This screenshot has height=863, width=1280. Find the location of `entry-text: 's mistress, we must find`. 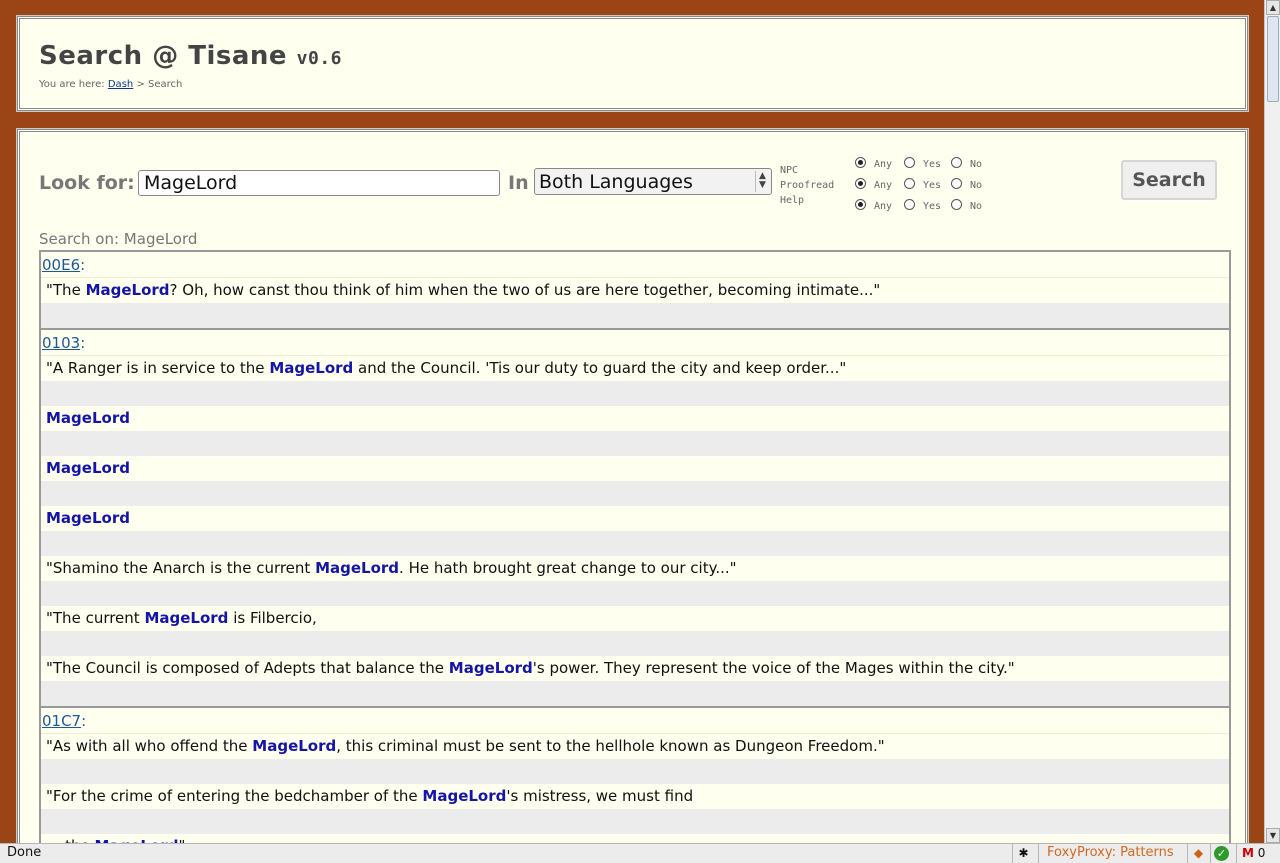

entry-text: 's mistress, we must find is located at coordinates (600, 796).